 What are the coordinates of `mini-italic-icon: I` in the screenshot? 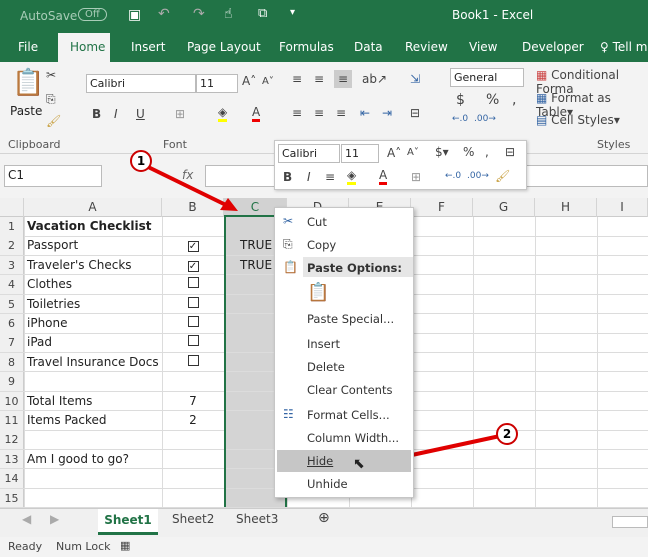 It's located at (309, 177).